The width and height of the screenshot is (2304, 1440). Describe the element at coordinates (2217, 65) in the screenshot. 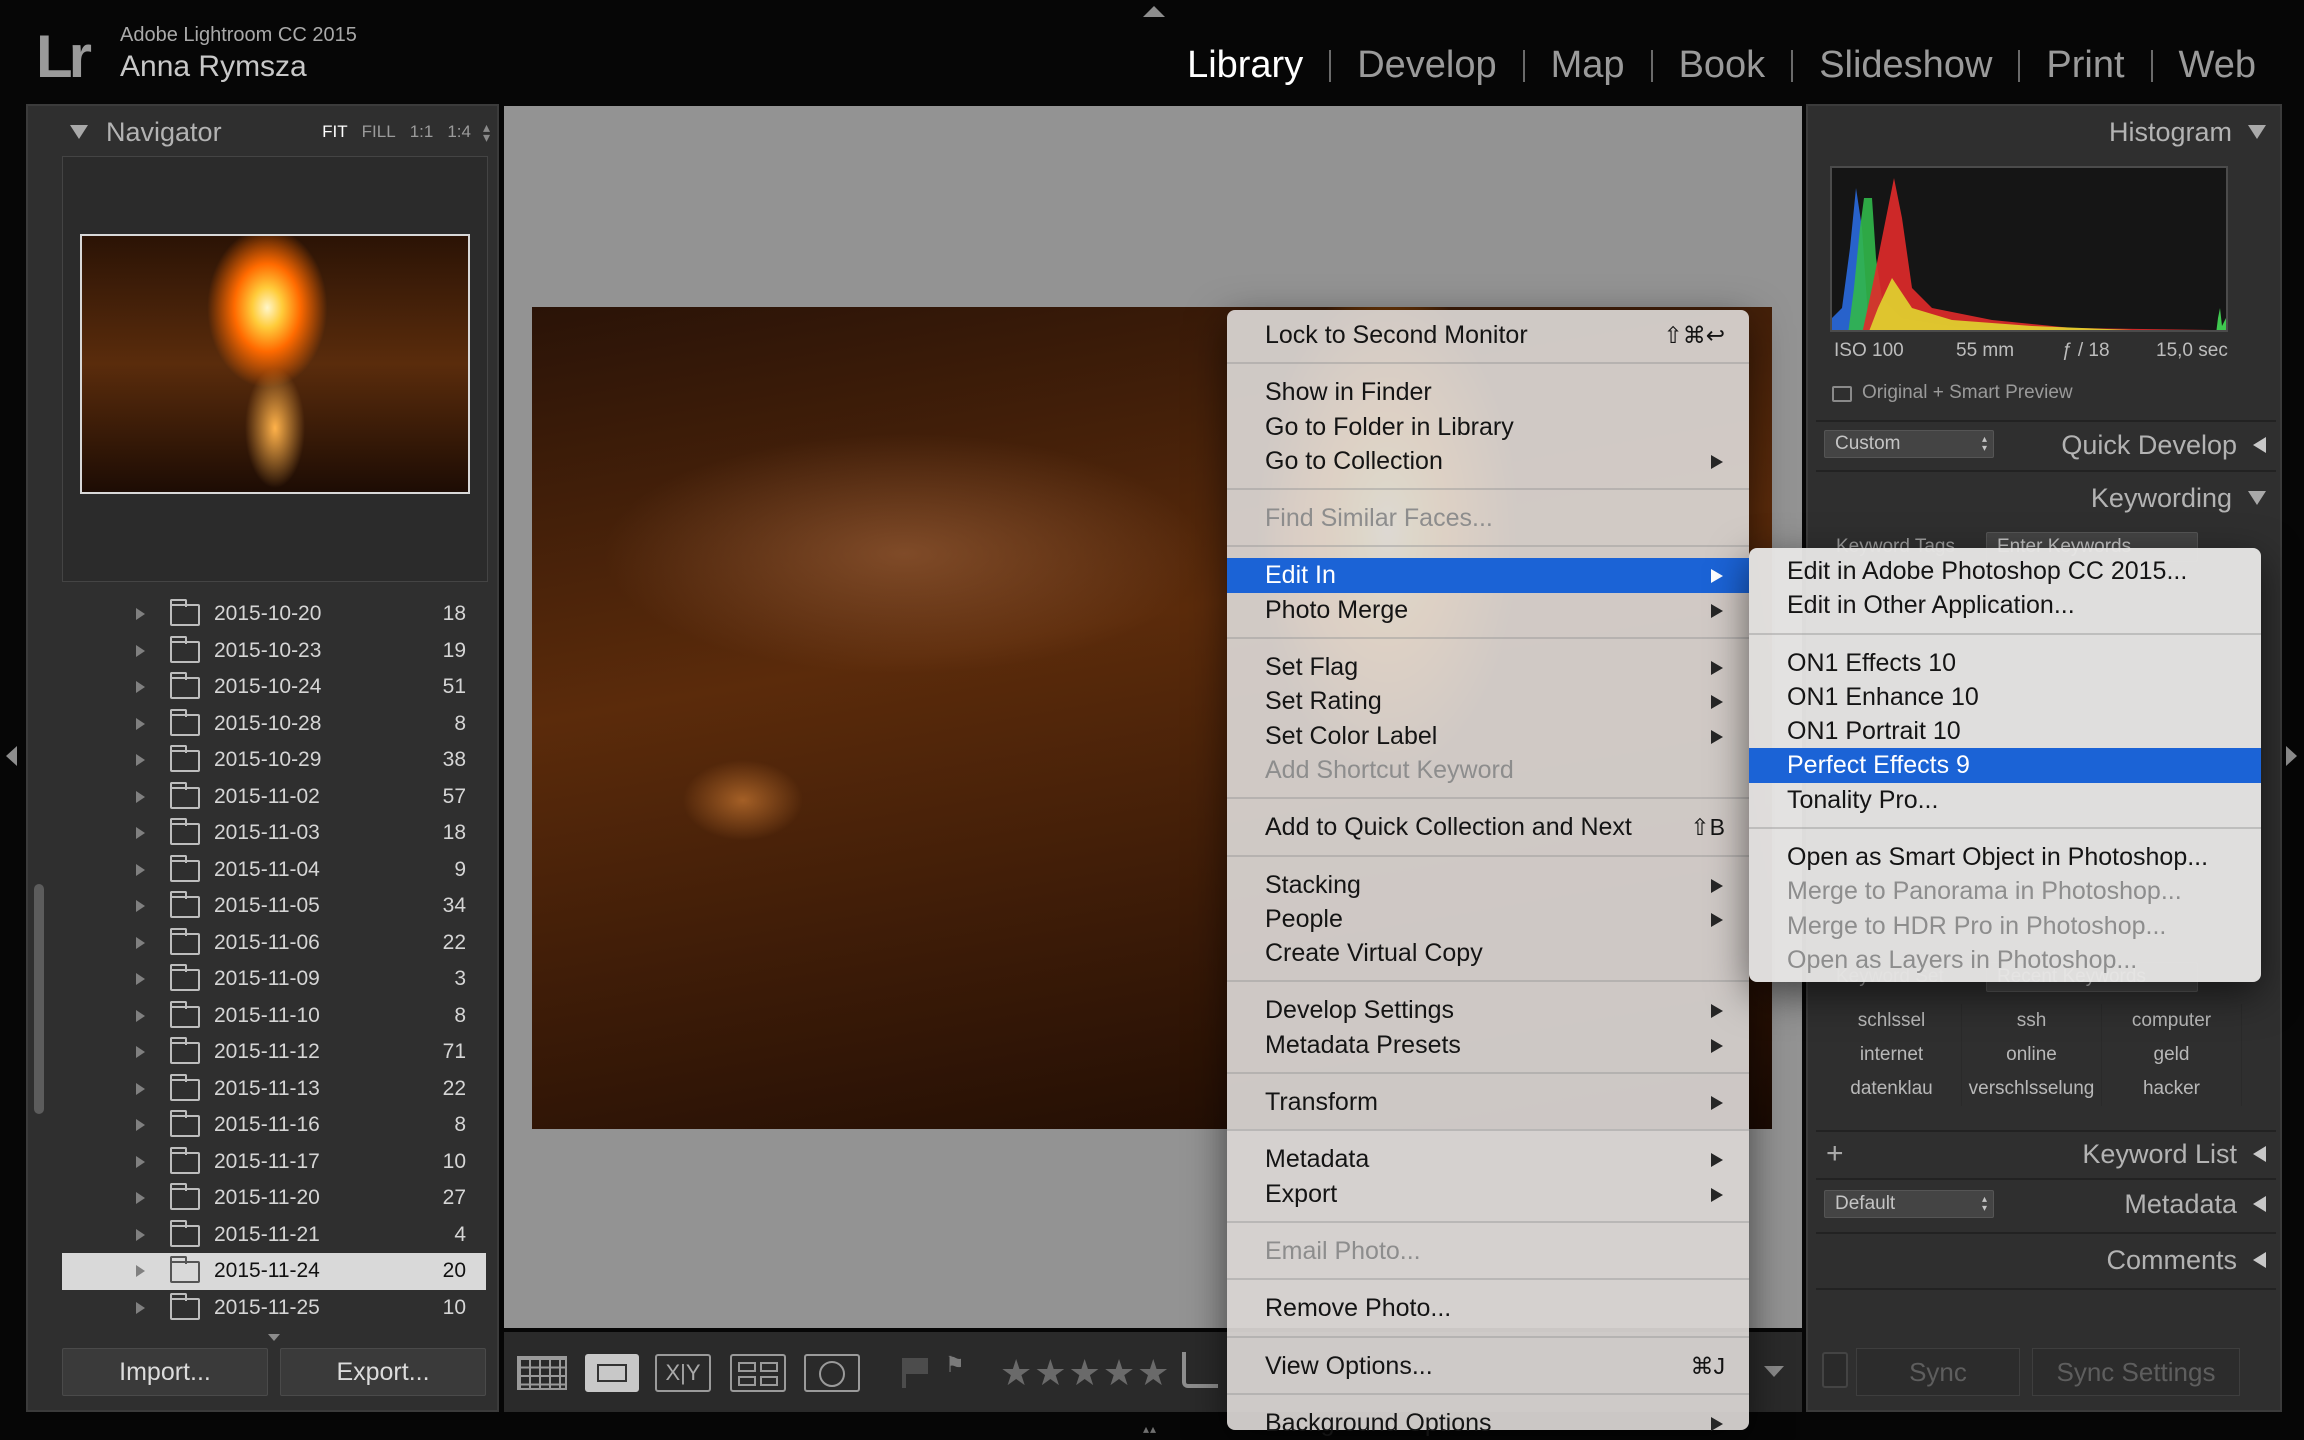

I see `module-web: Web` at that location.